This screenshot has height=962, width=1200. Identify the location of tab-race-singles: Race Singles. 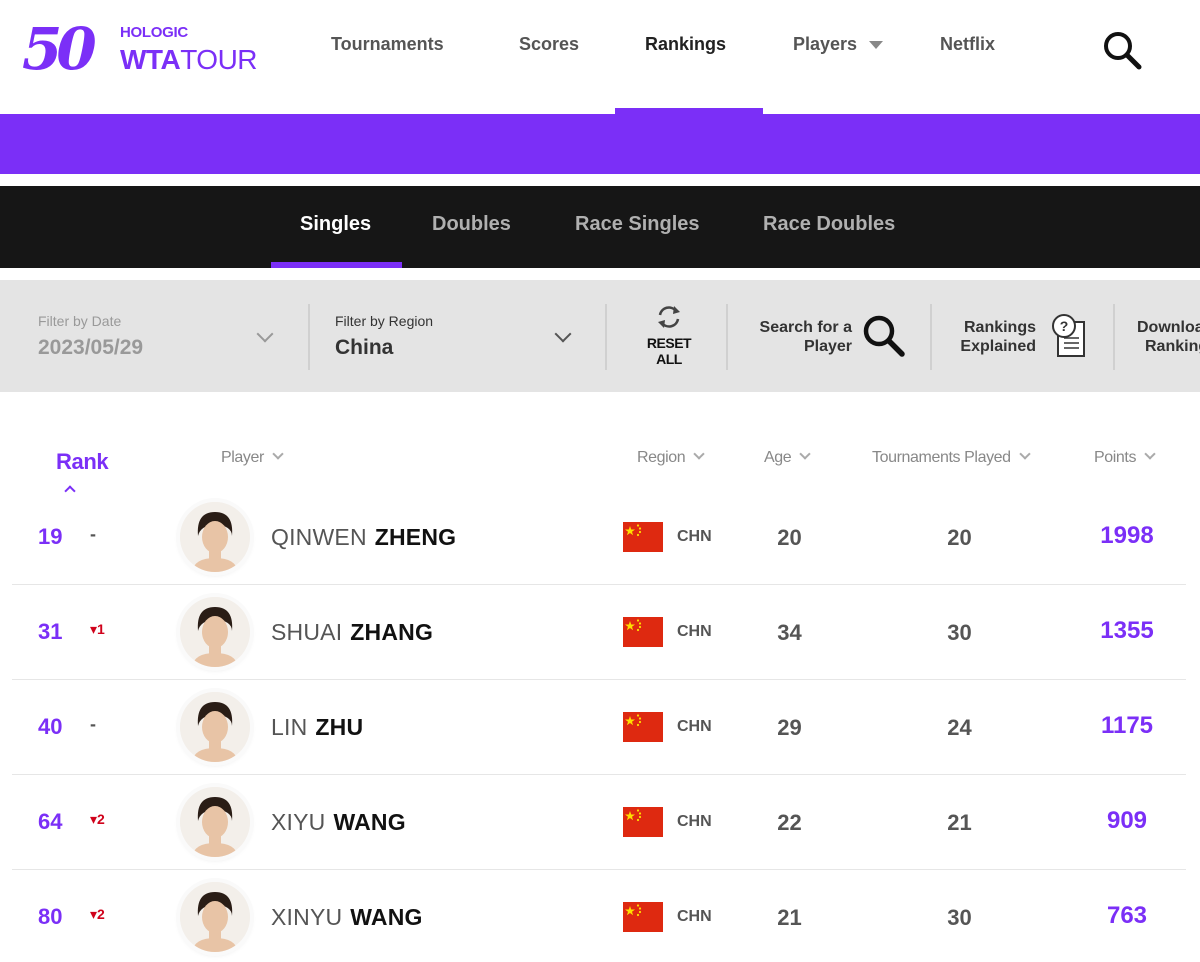
(637, 224).